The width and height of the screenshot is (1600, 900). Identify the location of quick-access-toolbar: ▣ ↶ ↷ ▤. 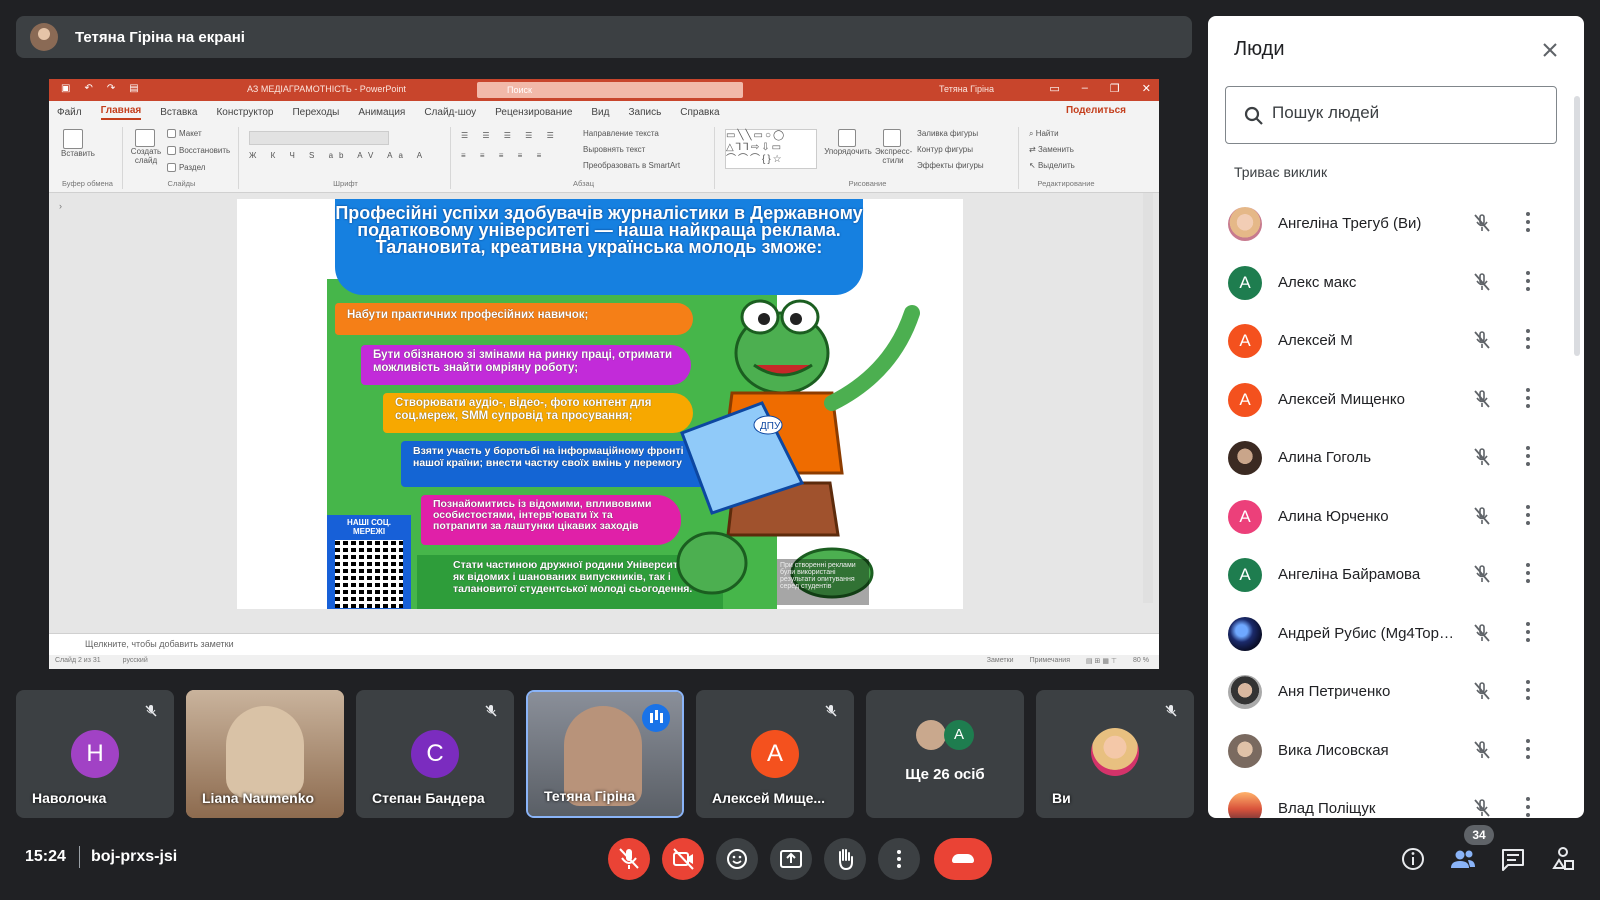
(100, 88).